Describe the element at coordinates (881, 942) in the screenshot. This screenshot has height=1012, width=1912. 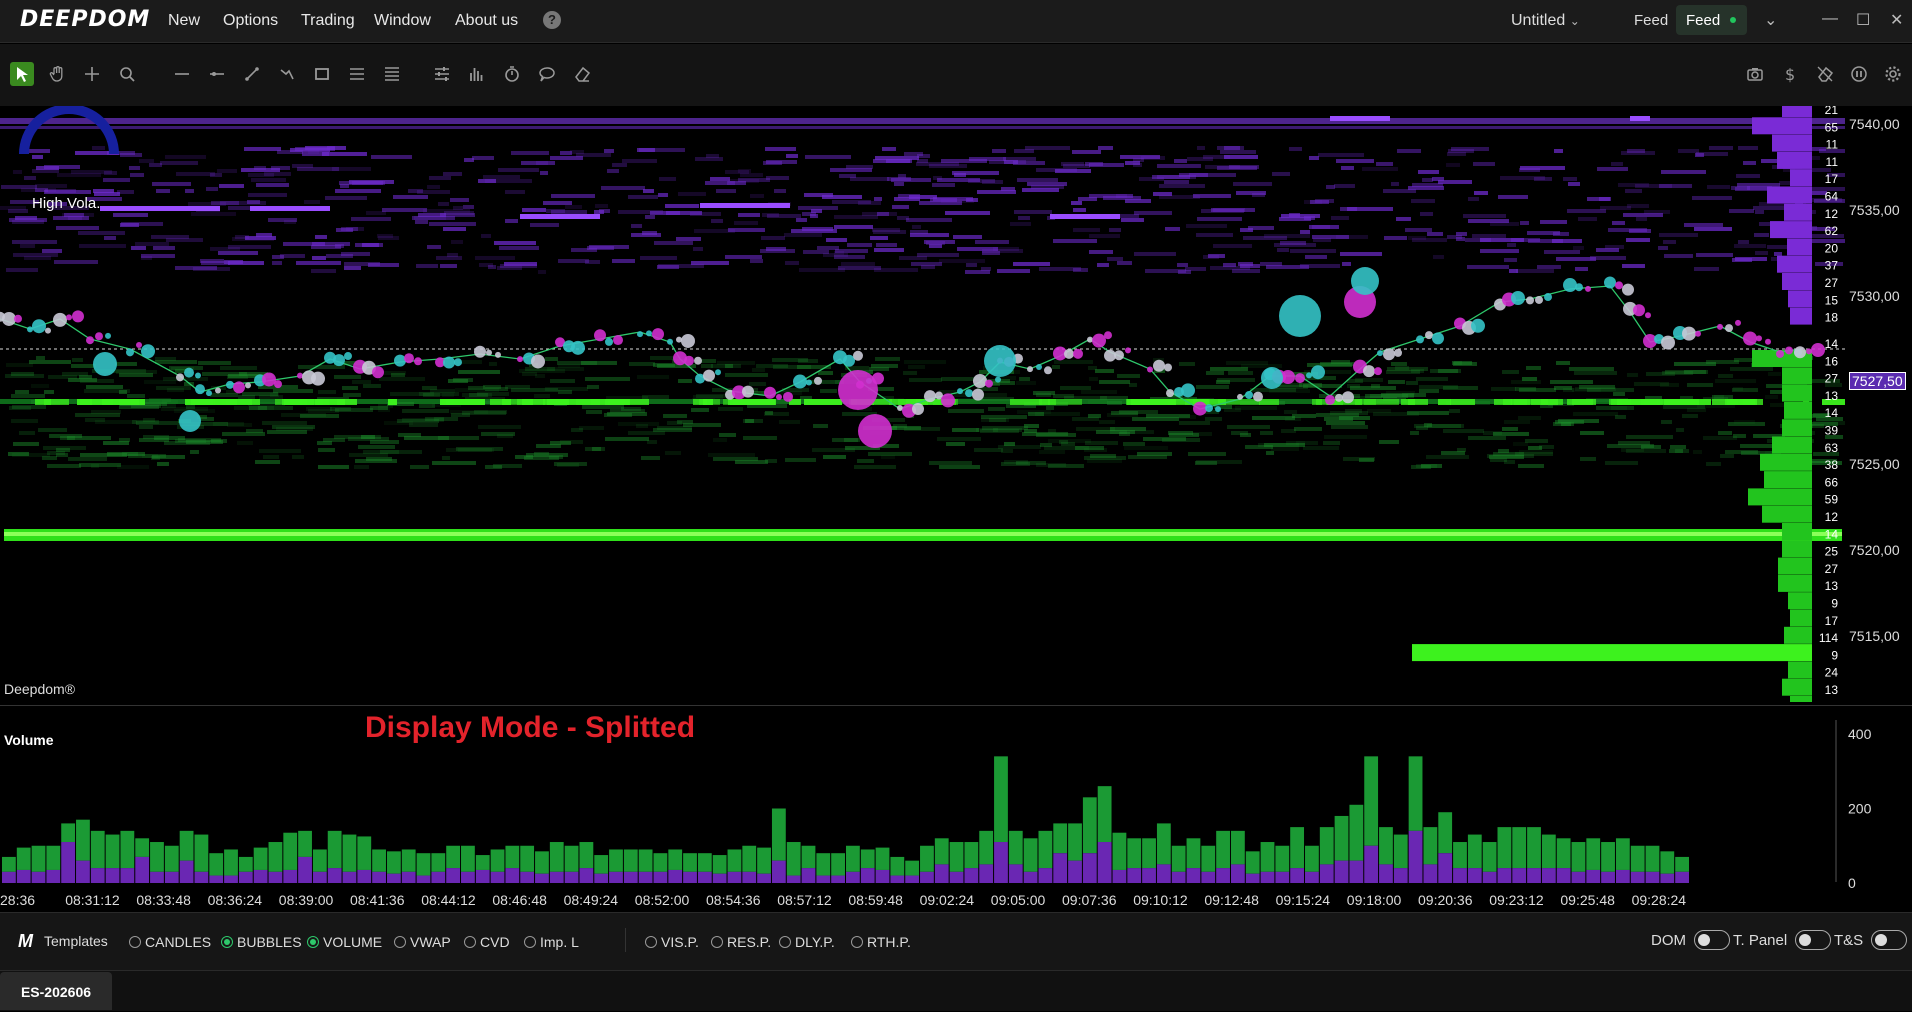
I see `profile-option-3: RTH.P.` at that location.